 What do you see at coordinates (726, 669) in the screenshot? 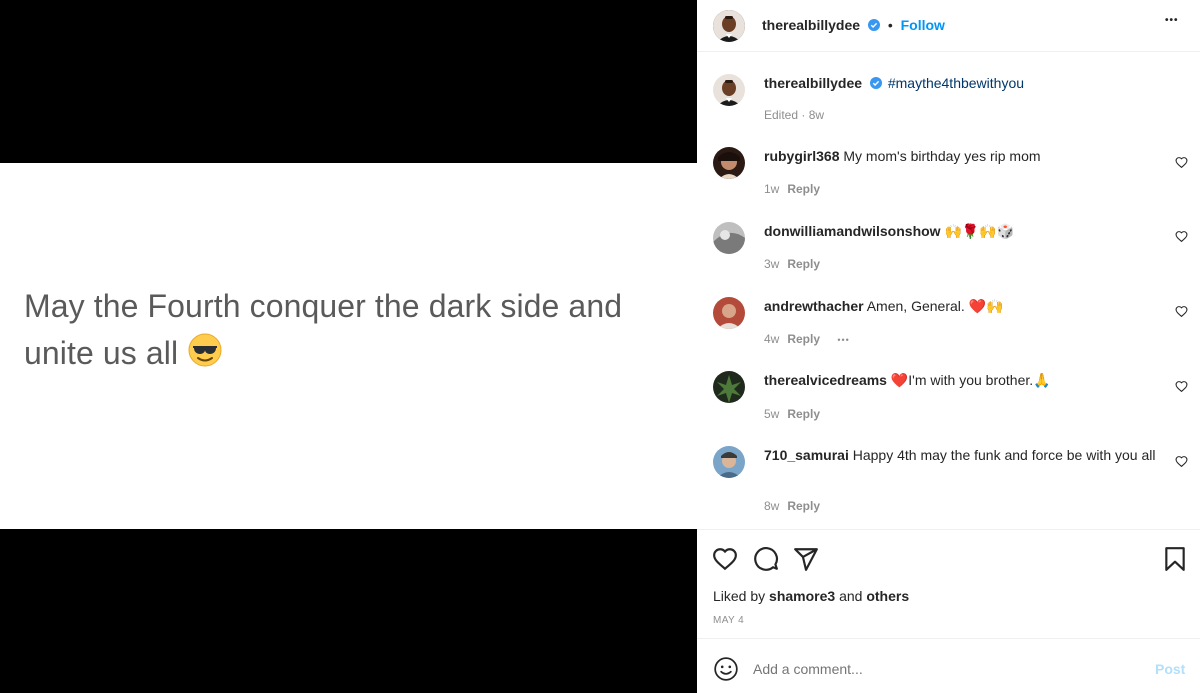
I see `emoji-picker-icon` at bounding box center [726, 669].